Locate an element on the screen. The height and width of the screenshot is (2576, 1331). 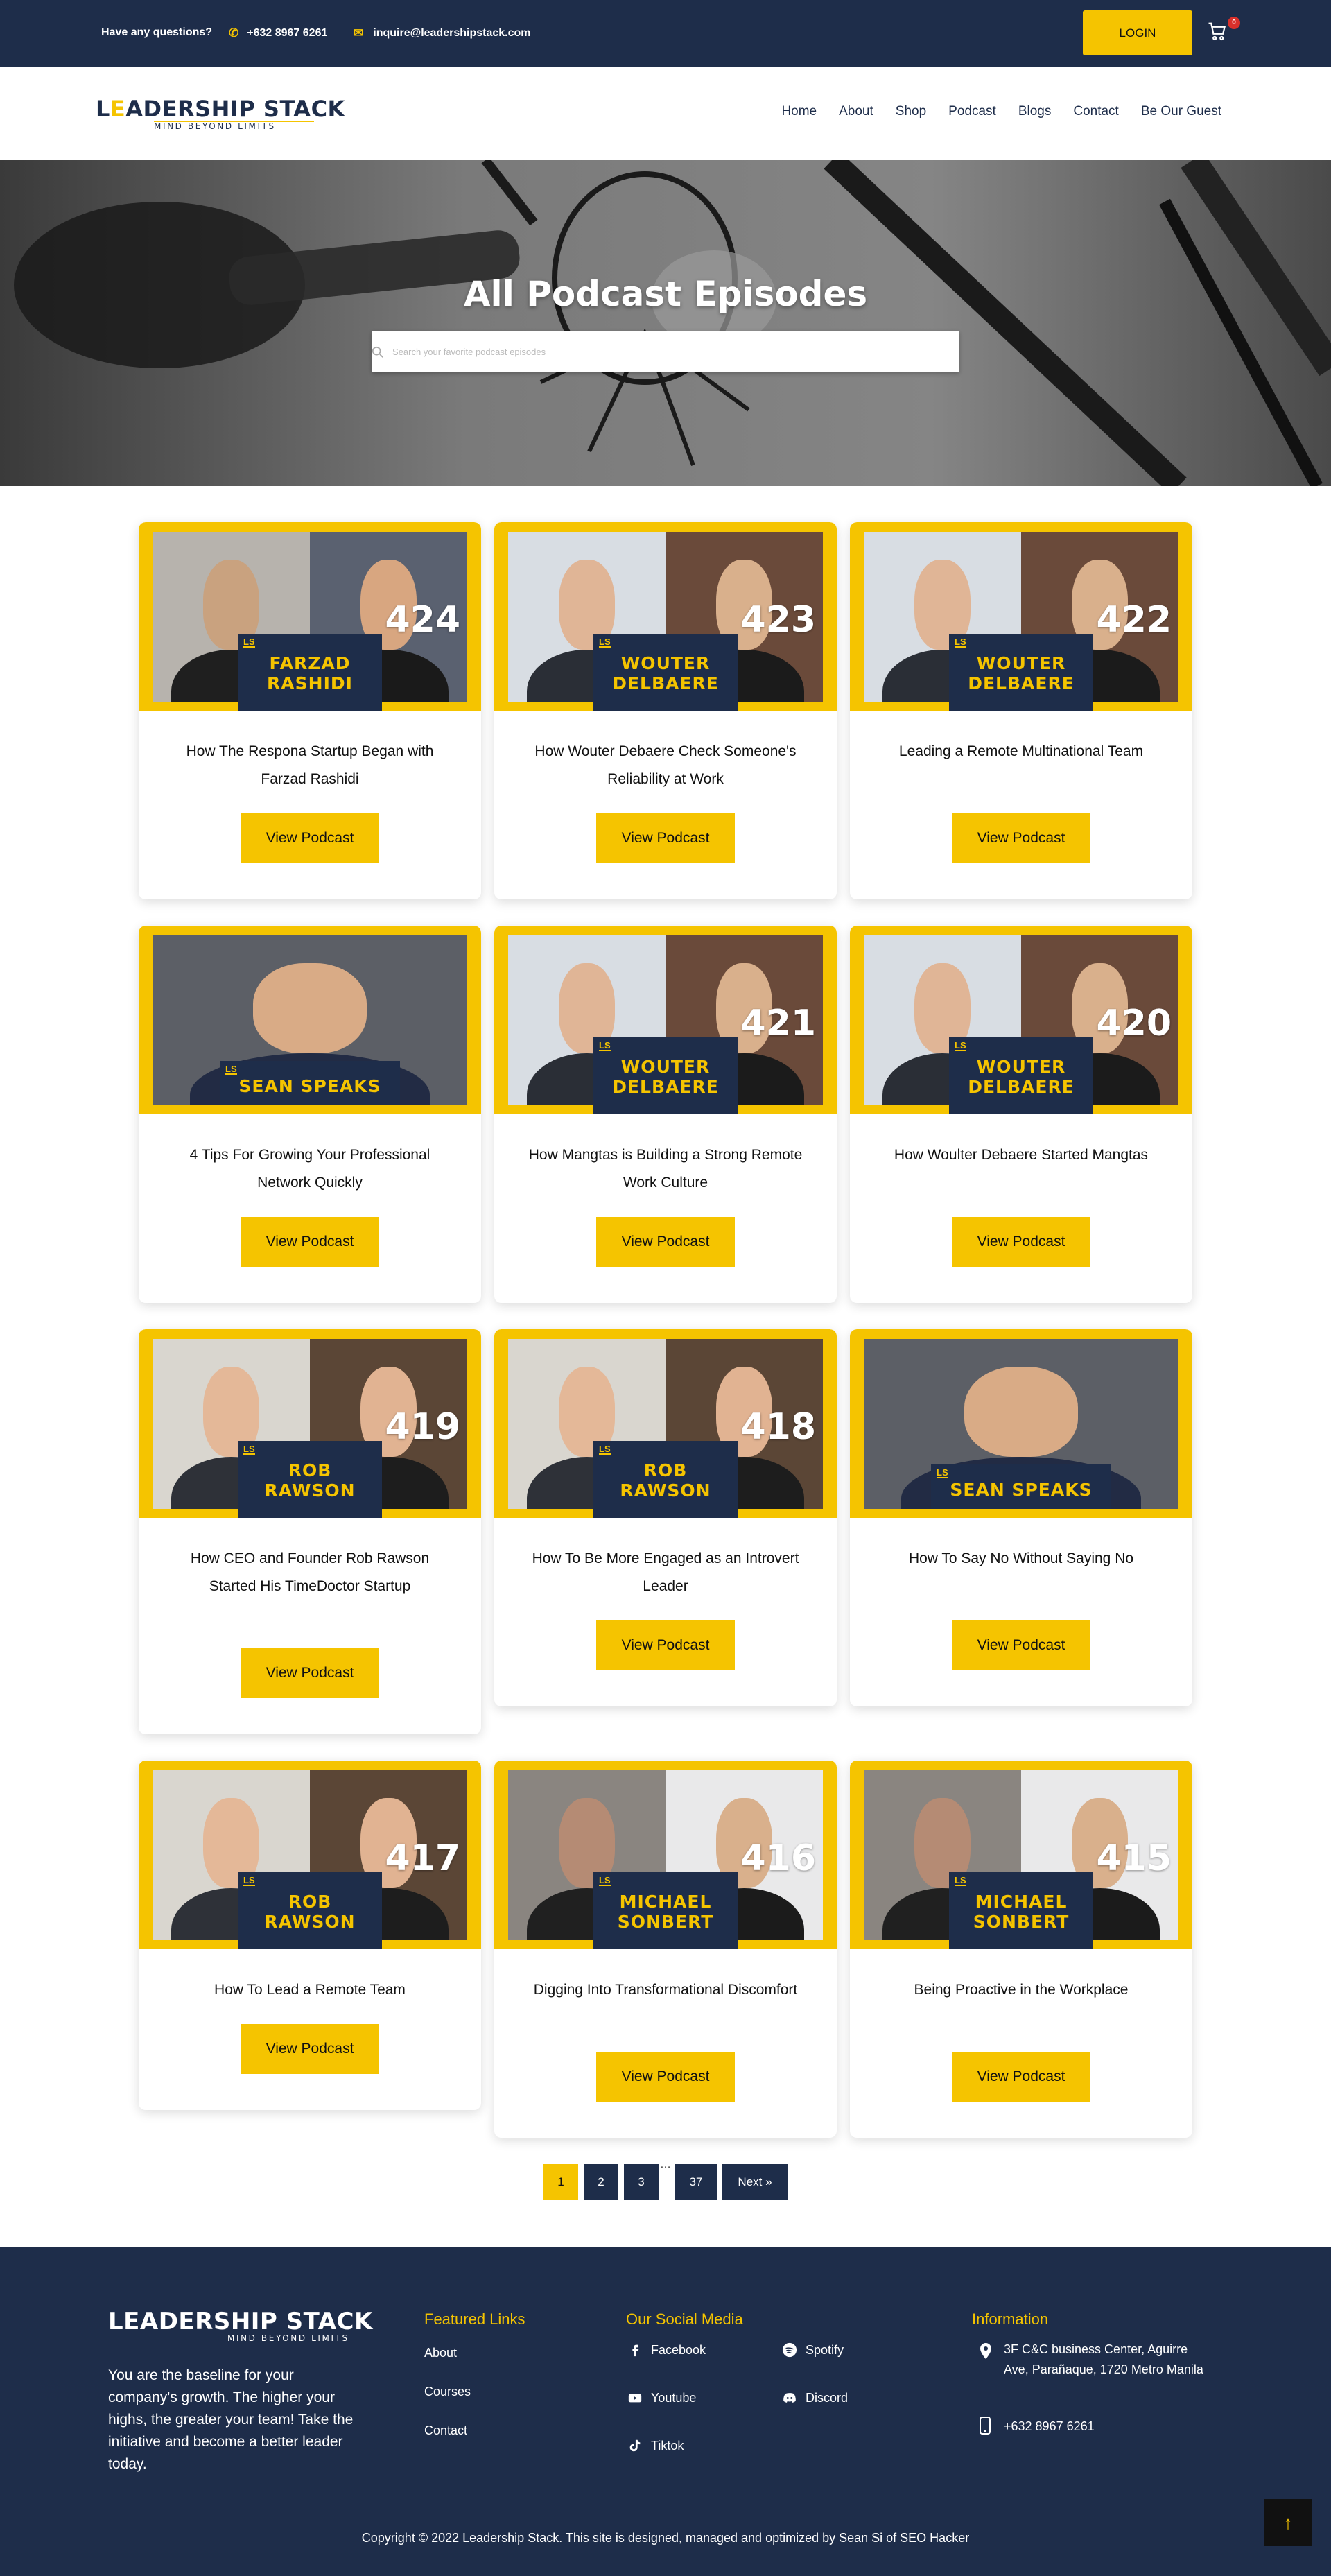
nav-be-our-guest: Be Our Guest is located at coordinates (1181, 111).